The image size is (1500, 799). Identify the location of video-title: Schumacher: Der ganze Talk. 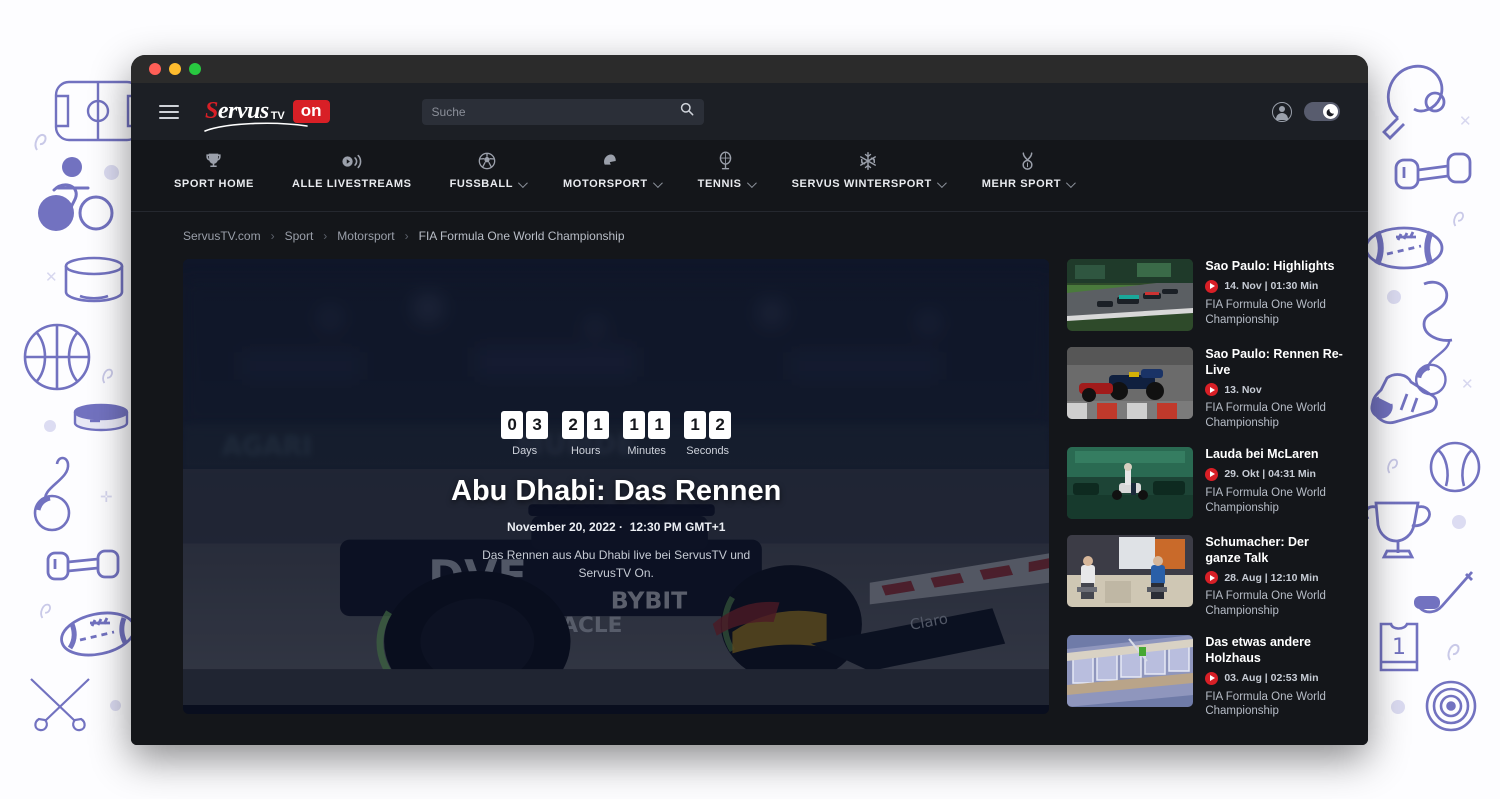
(1257, 550).